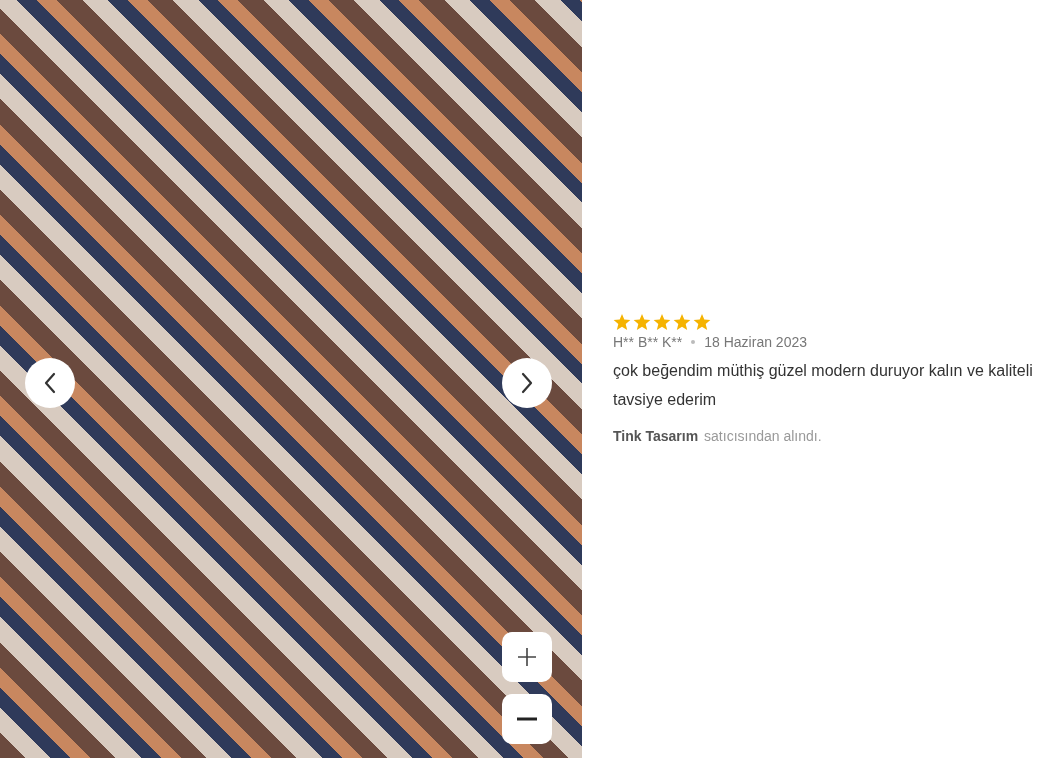 The image size is (1063, 758). Describe the element at coordinates (755, 342) in the screenshot. I see `review-date: 18 Haziran 2023` at that location.